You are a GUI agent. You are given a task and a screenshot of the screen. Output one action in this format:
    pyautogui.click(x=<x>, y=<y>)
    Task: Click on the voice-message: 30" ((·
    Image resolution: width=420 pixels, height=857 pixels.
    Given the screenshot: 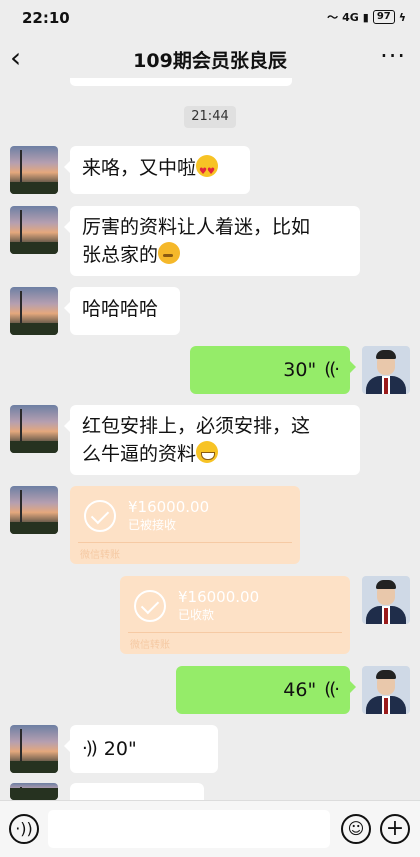 What is the action you would take?
    pyautogui.click(x=273, y=370)
    